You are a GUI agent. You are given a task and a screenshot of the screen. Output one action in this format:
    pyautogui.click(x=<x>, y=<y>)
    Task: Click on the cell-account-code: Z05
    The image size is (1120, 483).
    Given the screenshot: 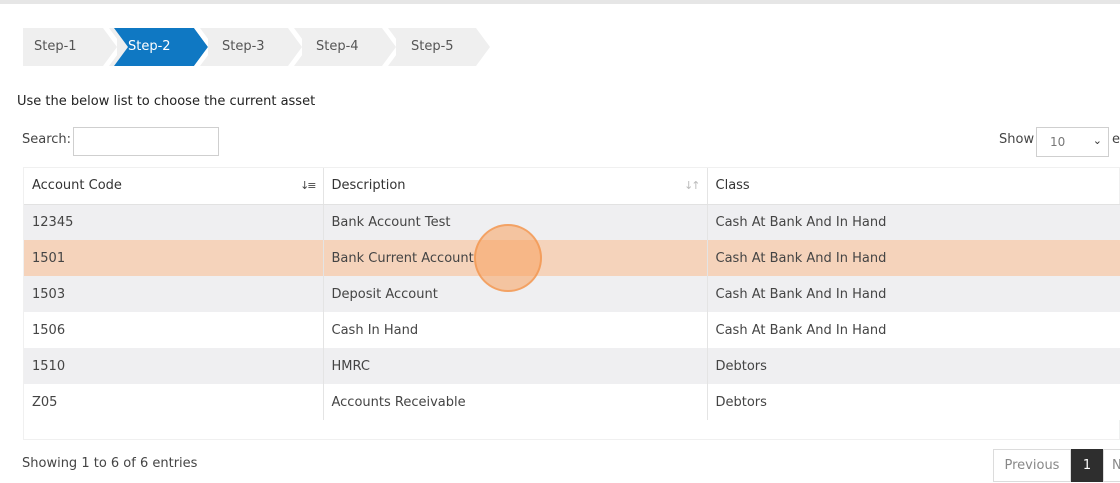 What is the action you would take?
    pyautogui.click(x=174, y=402)
    